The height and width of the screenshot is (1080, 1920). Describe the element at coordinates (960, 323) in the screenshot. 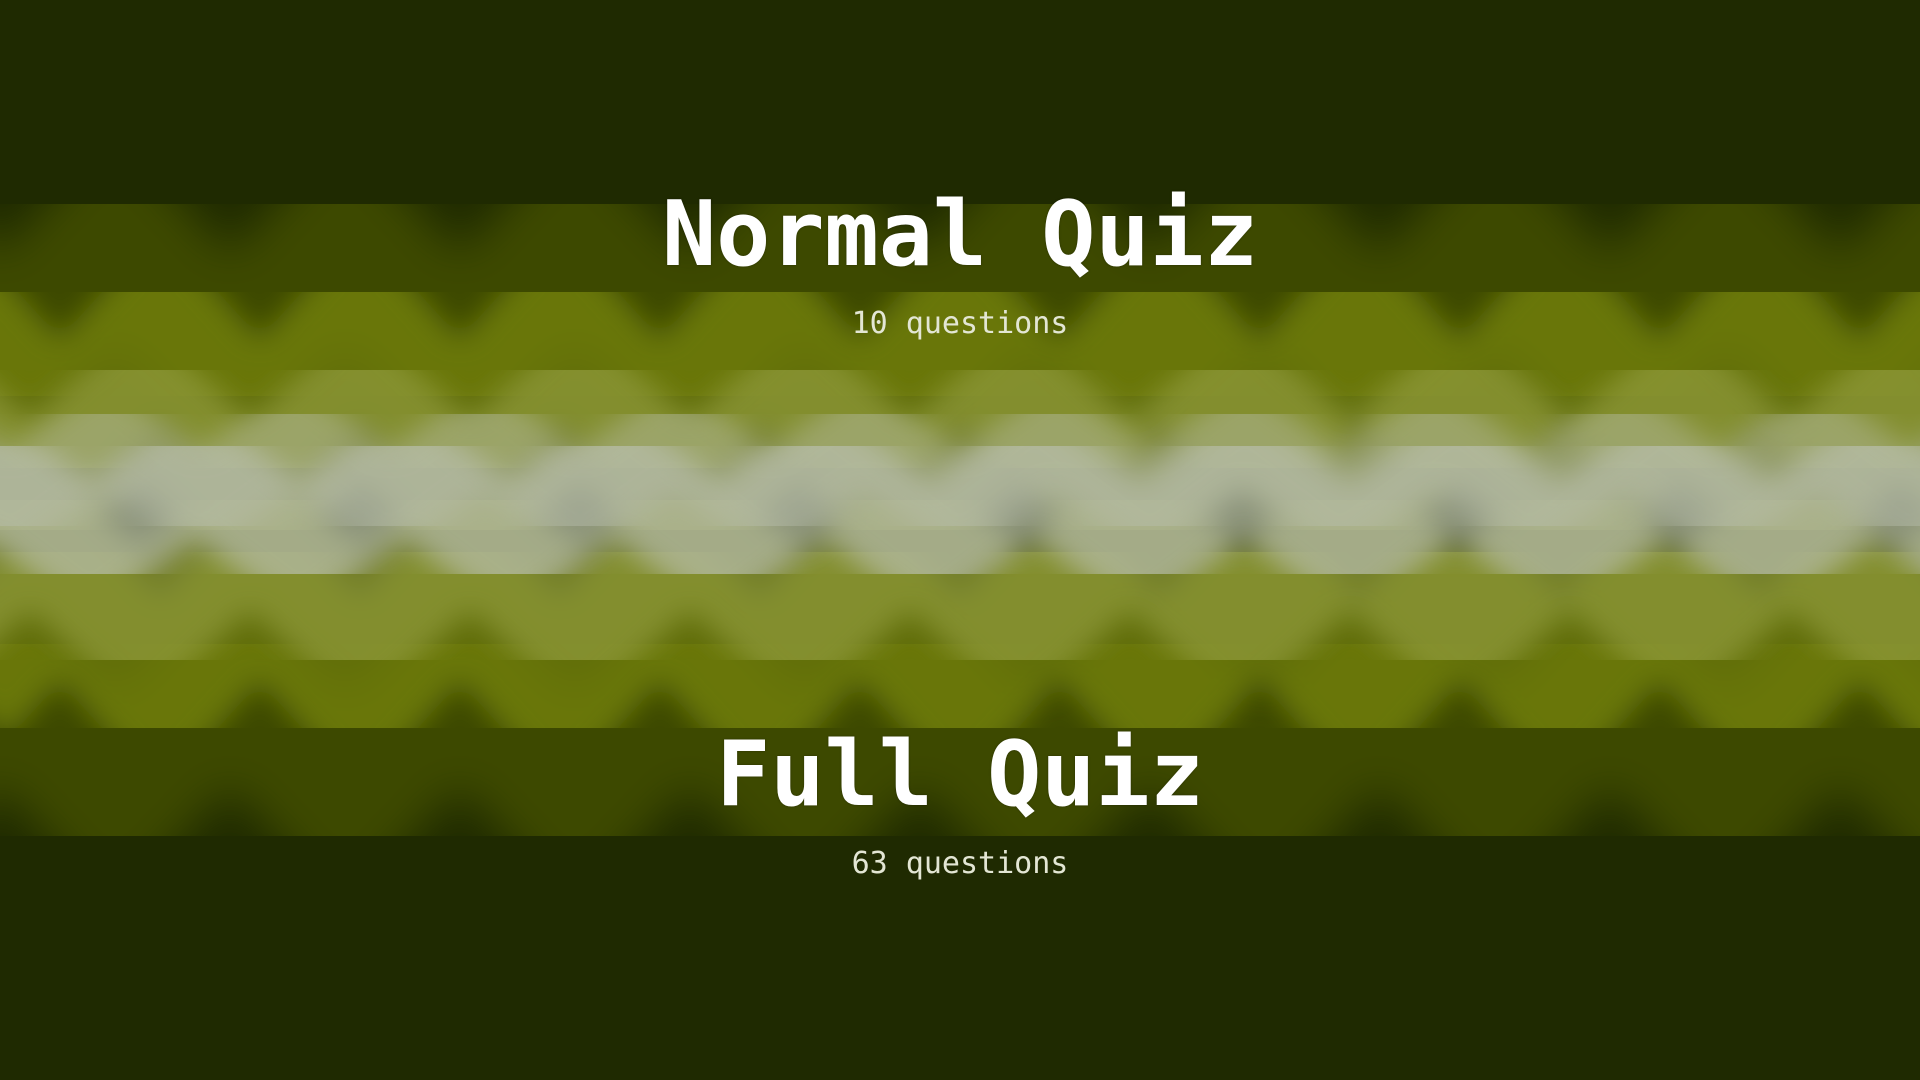

I see `normal-quiz-question-count: 10 questions` at that location.